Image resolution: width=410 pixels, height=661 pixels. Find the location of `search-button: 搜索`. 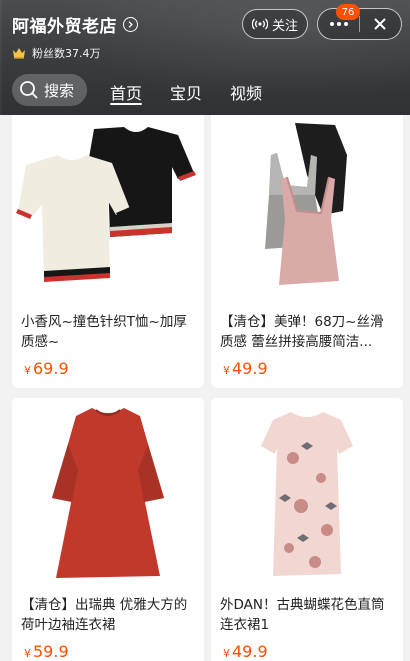

search-button: 搜索 is located at coordinates (49, 90).